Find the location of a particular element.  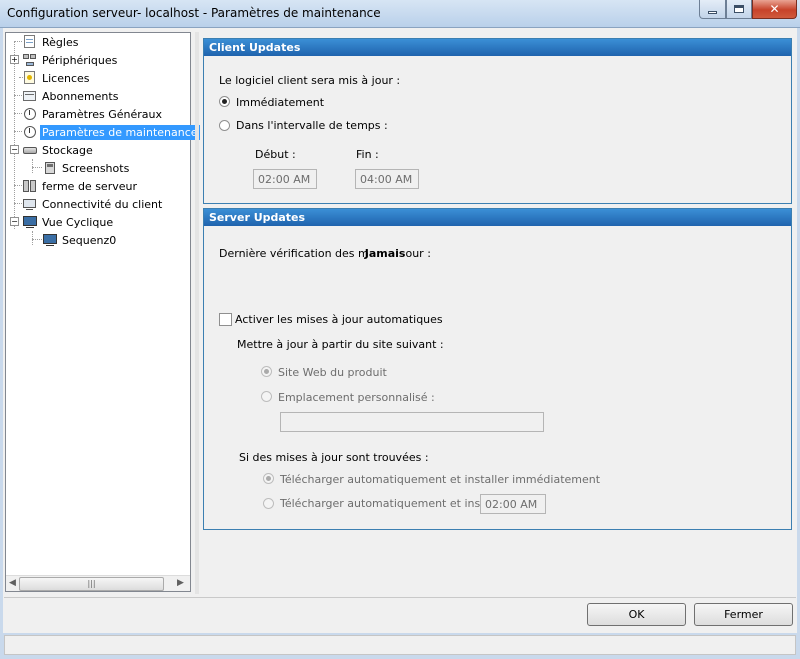

tree-item-label: ferme de serveur is located at coordinates (89, 186).